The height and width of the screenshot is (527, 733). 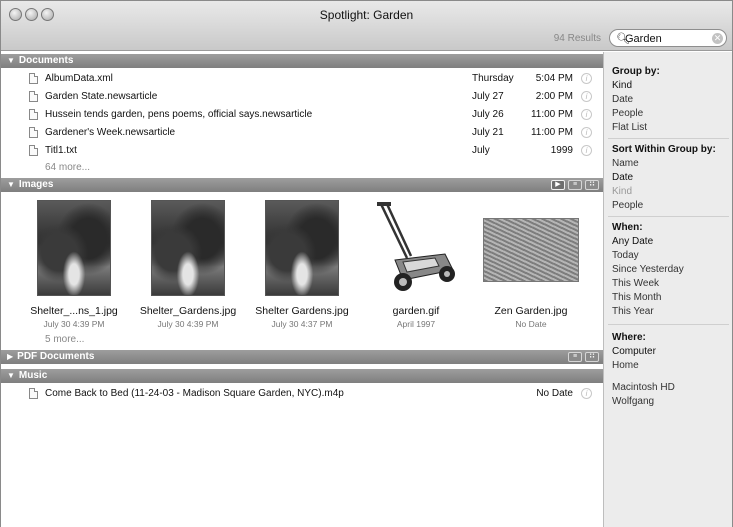 I want to click on section-header-documents: ▼ Documents, so click(x=302, y=61).